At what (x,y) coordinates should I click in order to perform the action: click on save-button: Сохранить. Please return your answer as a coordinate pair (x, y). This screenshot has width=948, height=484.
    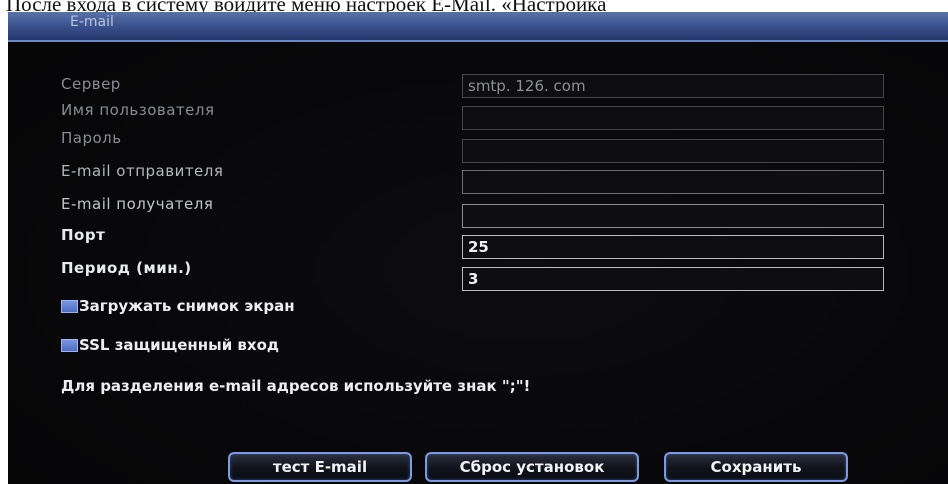
    Looking at the image, I should click on (756, 467).